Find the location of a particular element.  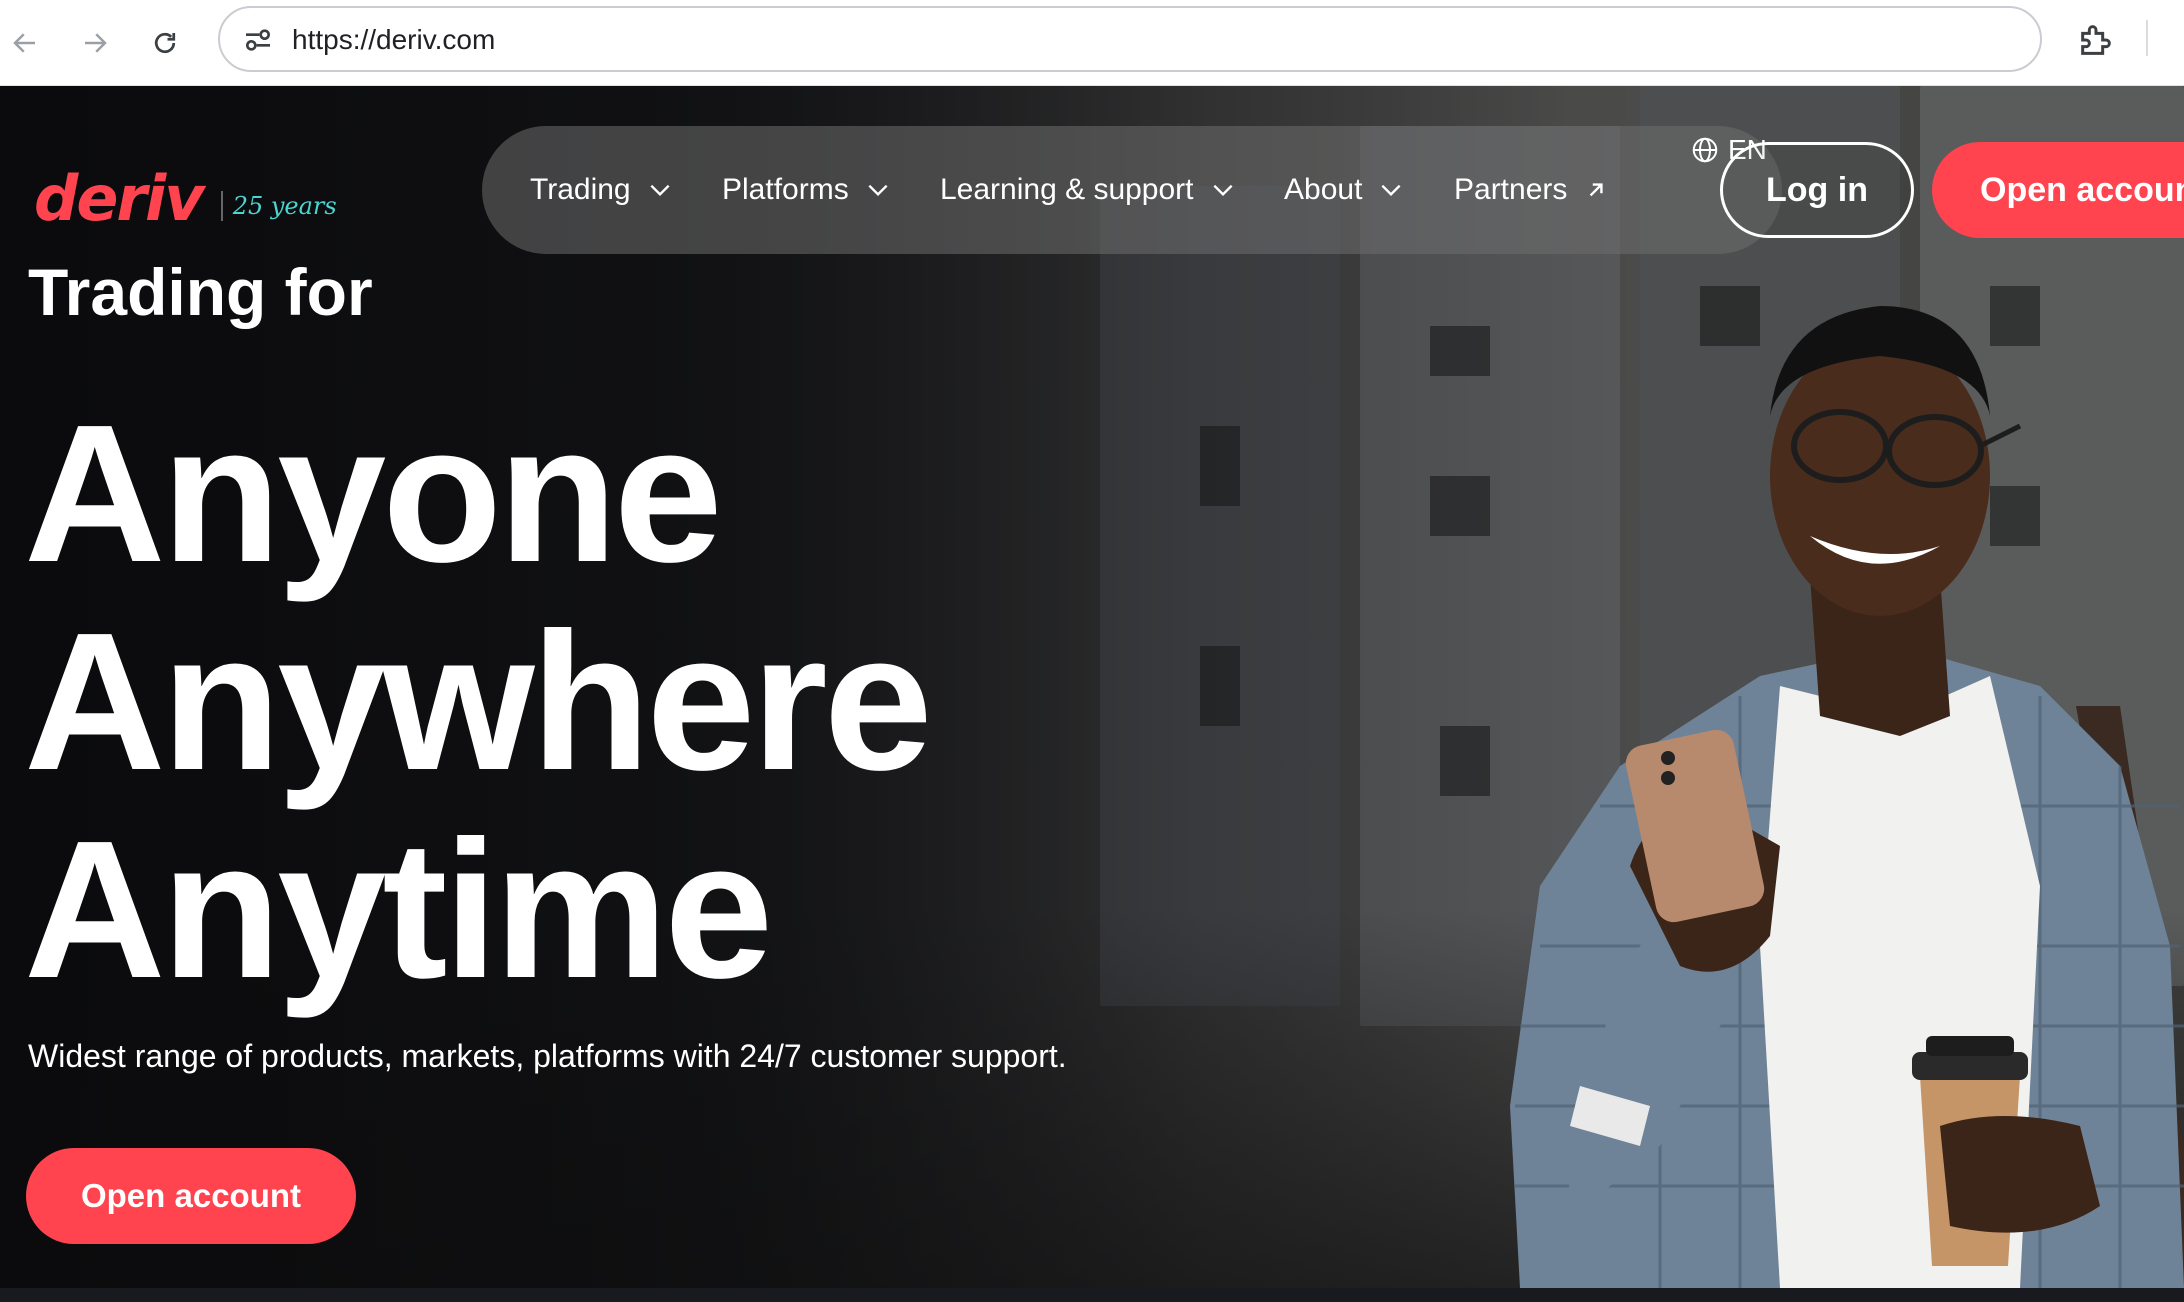

url-text: https://deriv.com is located at coordinates (393, 40).